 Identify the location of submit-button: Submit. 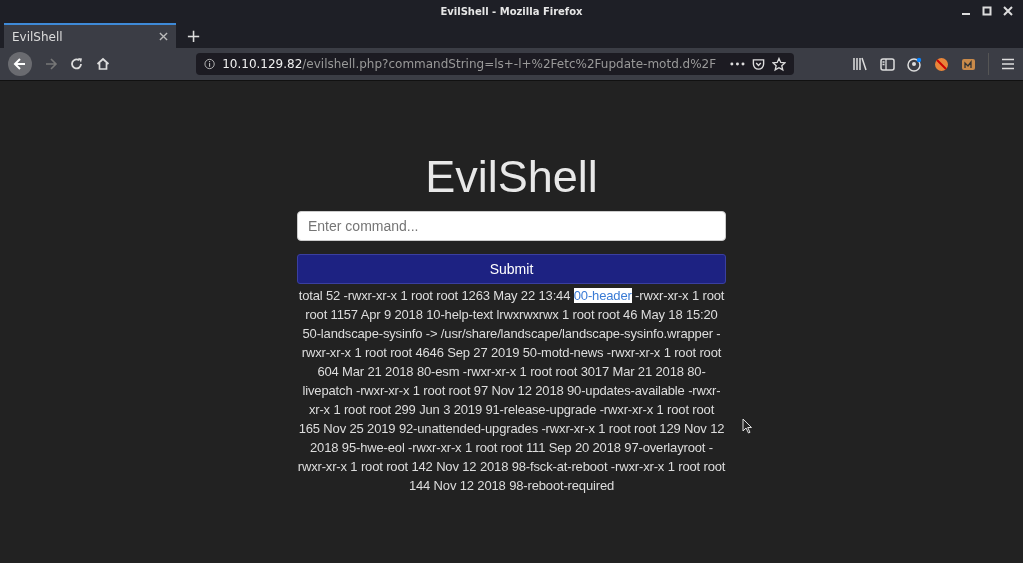
(511, 269).